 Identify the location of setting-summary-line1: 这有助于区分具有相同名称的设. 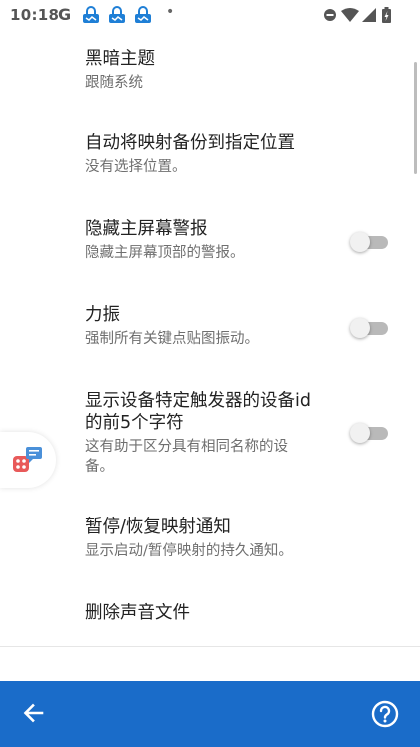
(186, 447).